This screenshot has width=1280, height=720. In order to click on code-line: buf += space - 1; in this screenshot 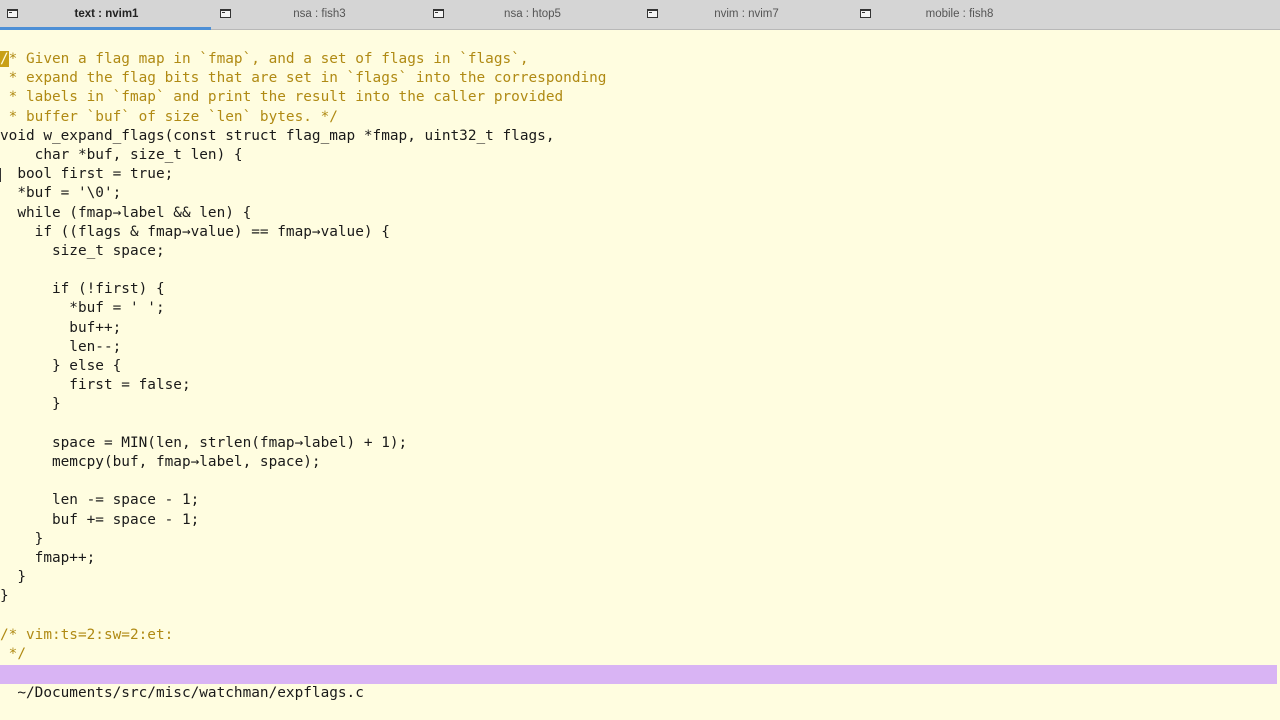, I will do `click(100, 519)`.